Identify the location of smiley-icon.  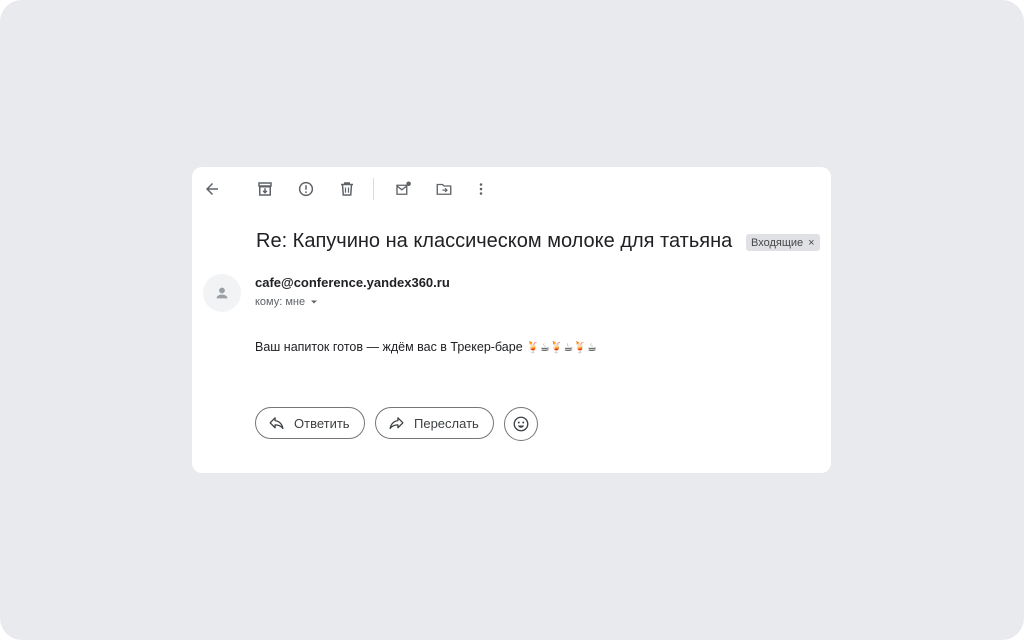
(521, 424).